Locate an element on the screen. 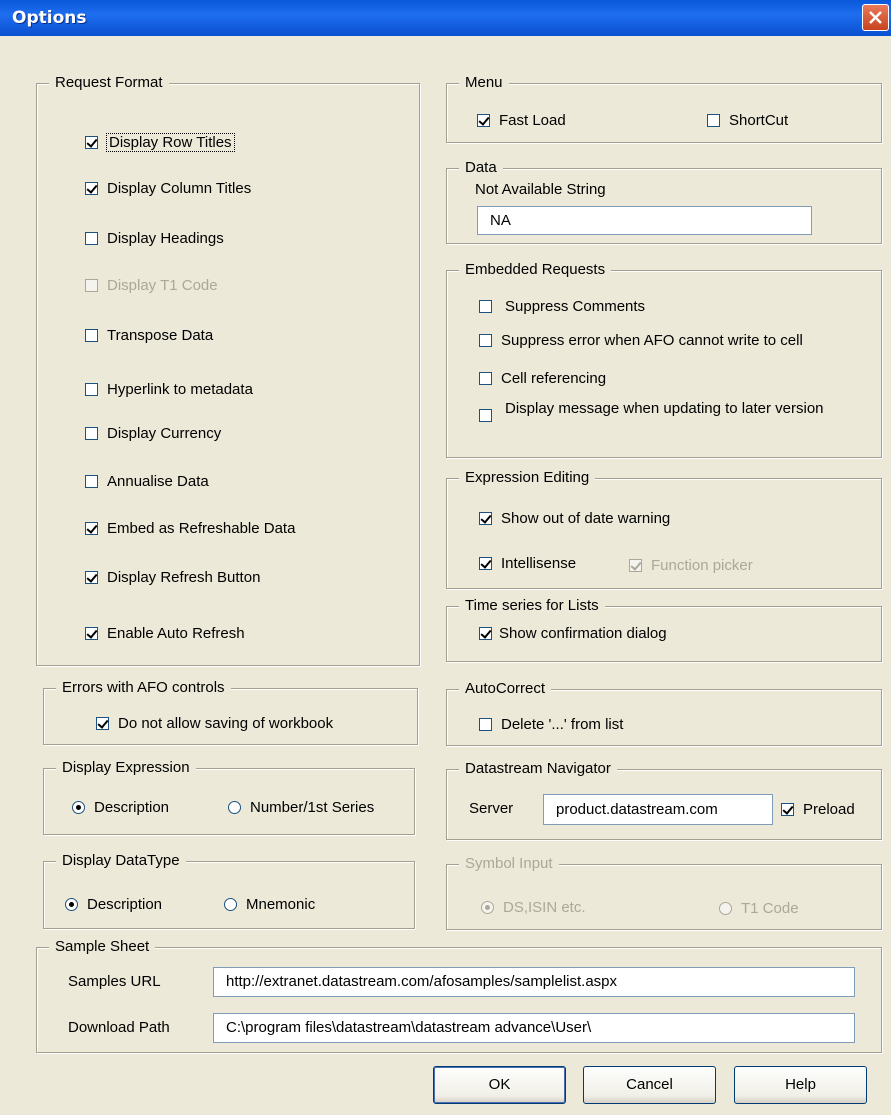 This screenshot has height=1115, width=891. function-picker-checkbox: Function picker is located at coordinates (691, 565).